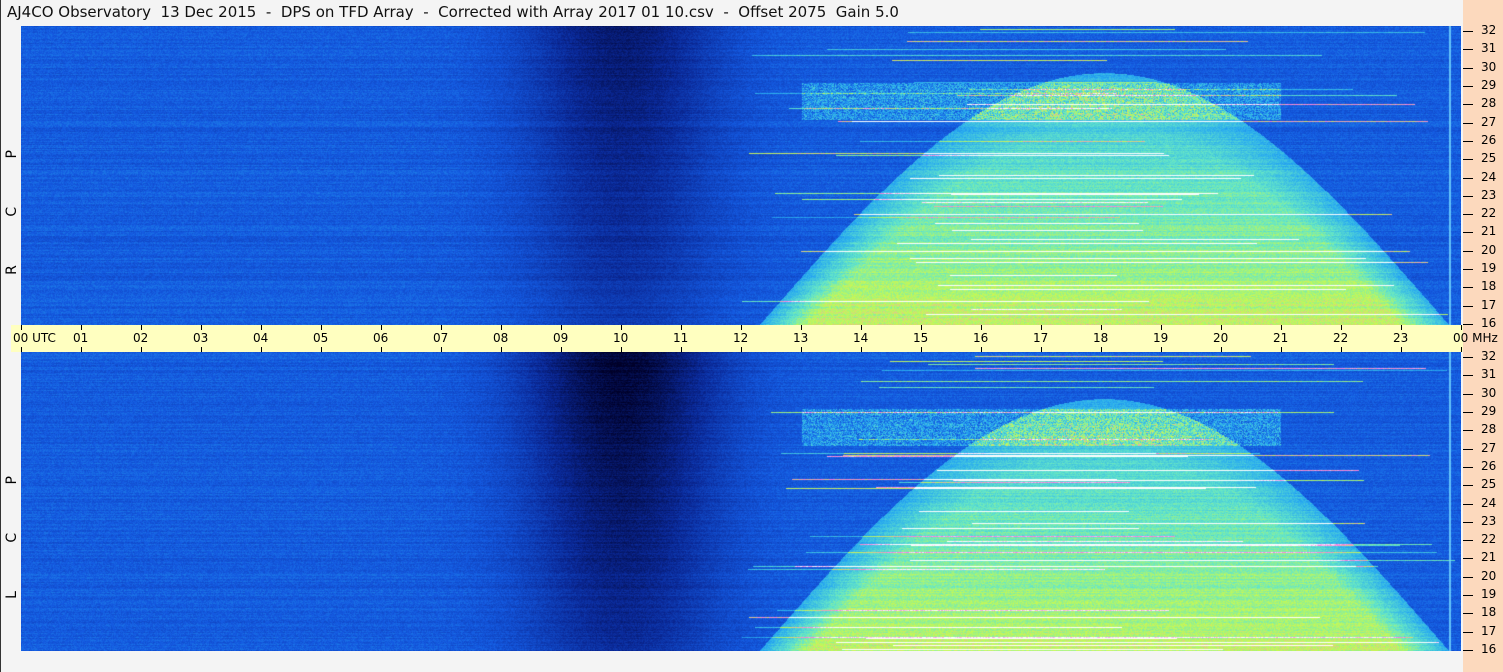 Image resolution: width=1503 pixels, height=672 pixels. I want to click on time-tick-label: 22, so click(1341, 338).